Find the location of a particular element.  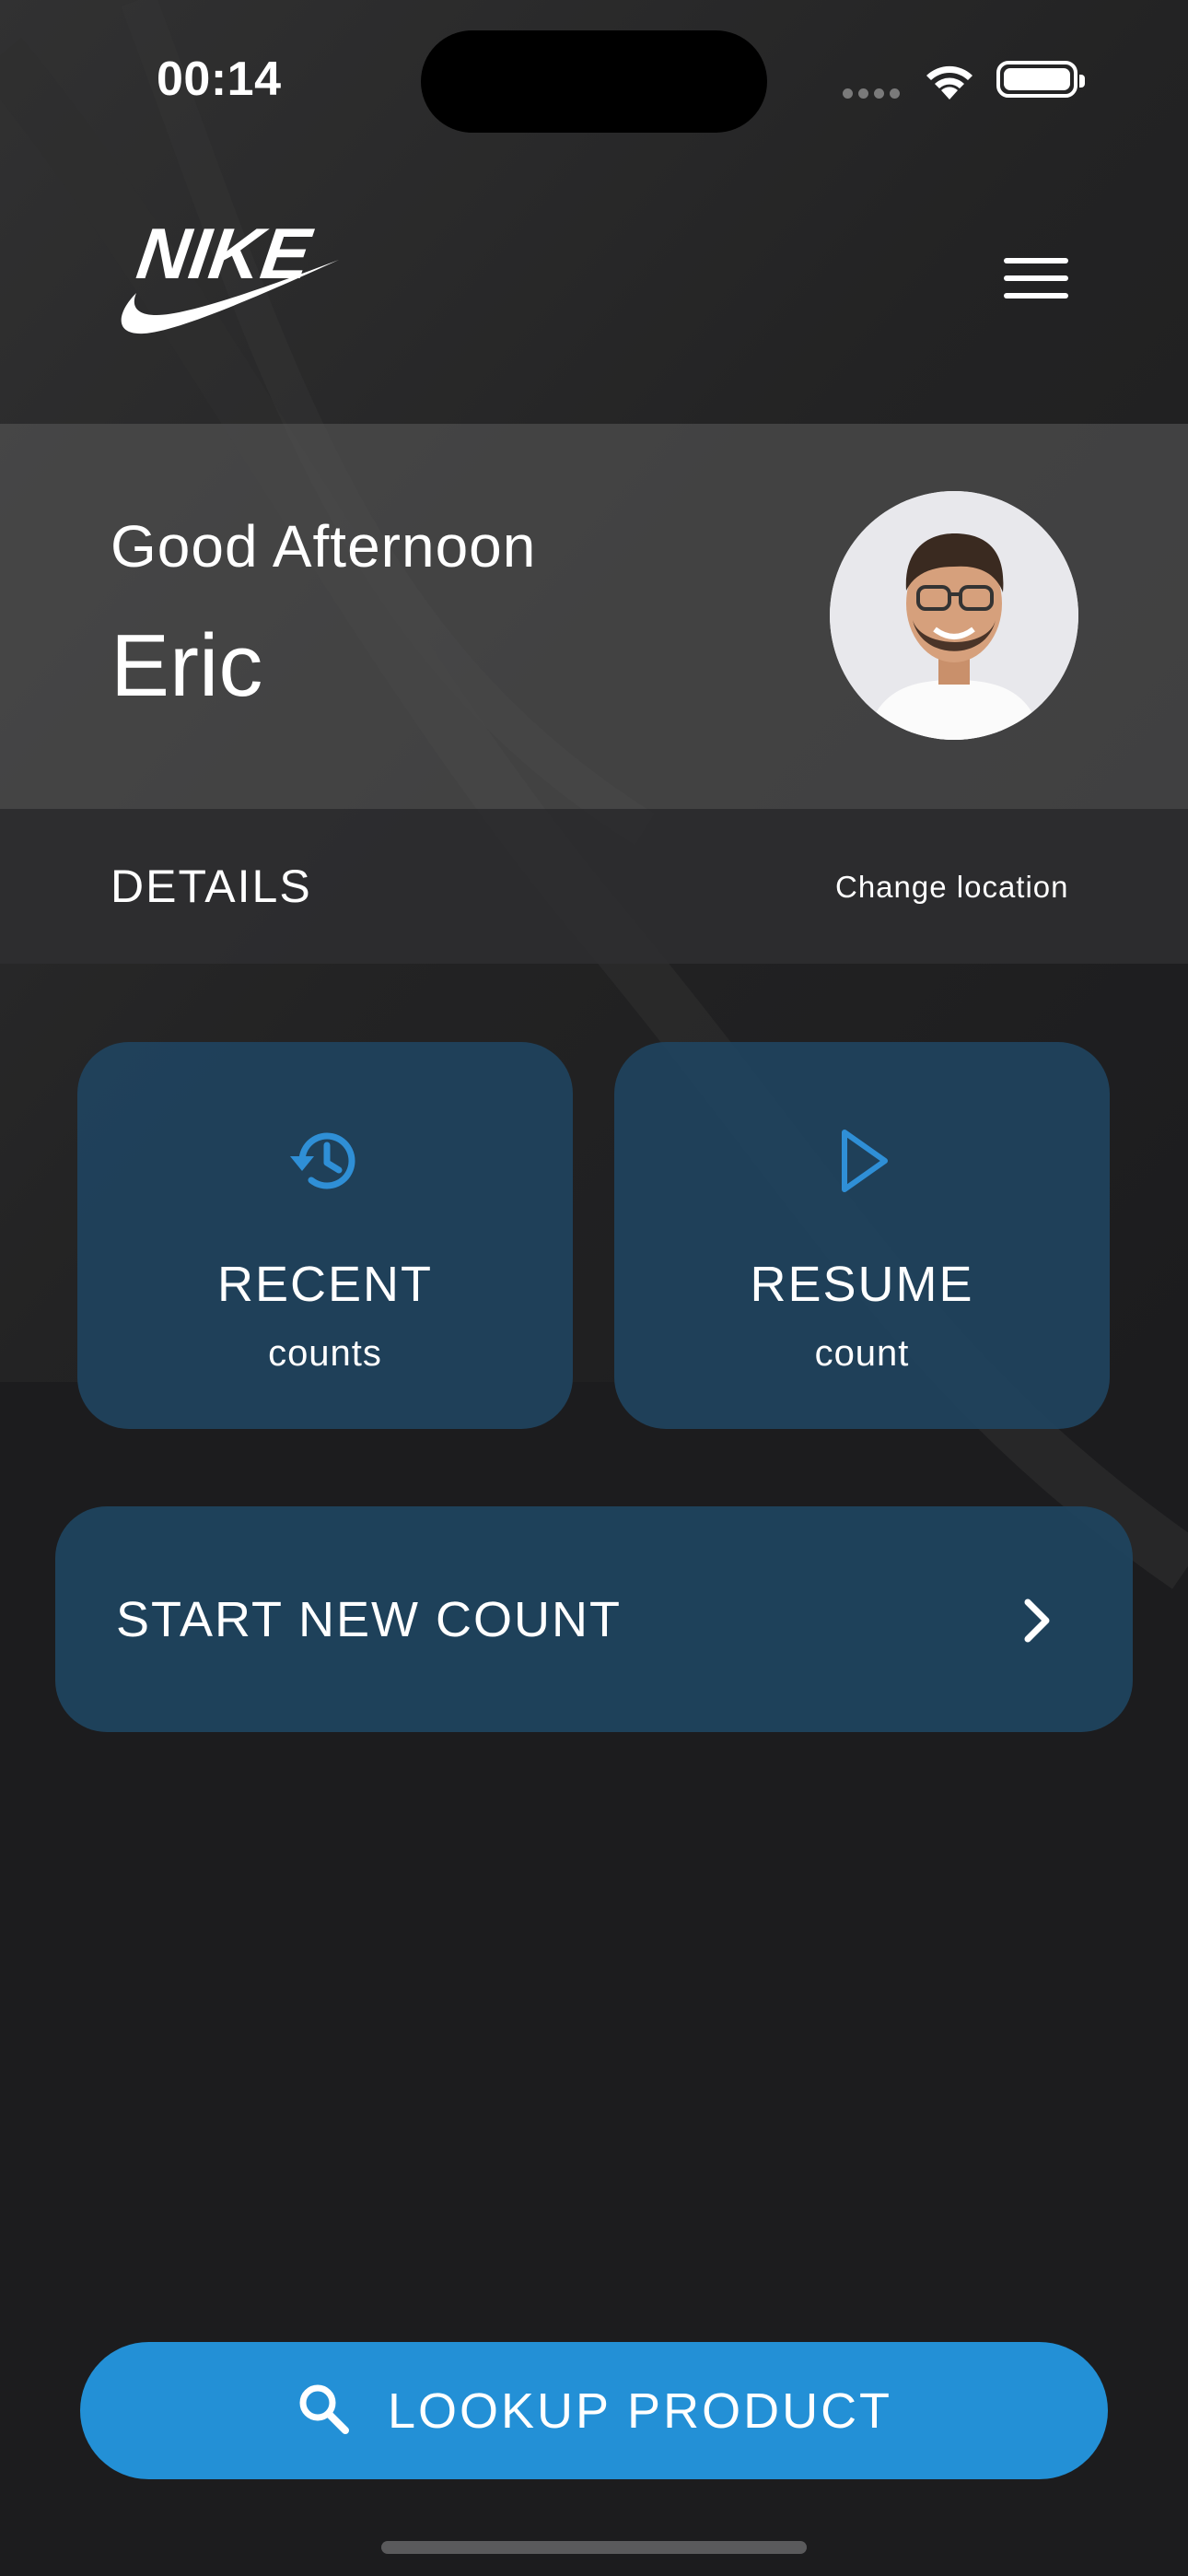

play-icon is located at coordinates (862, 1160).